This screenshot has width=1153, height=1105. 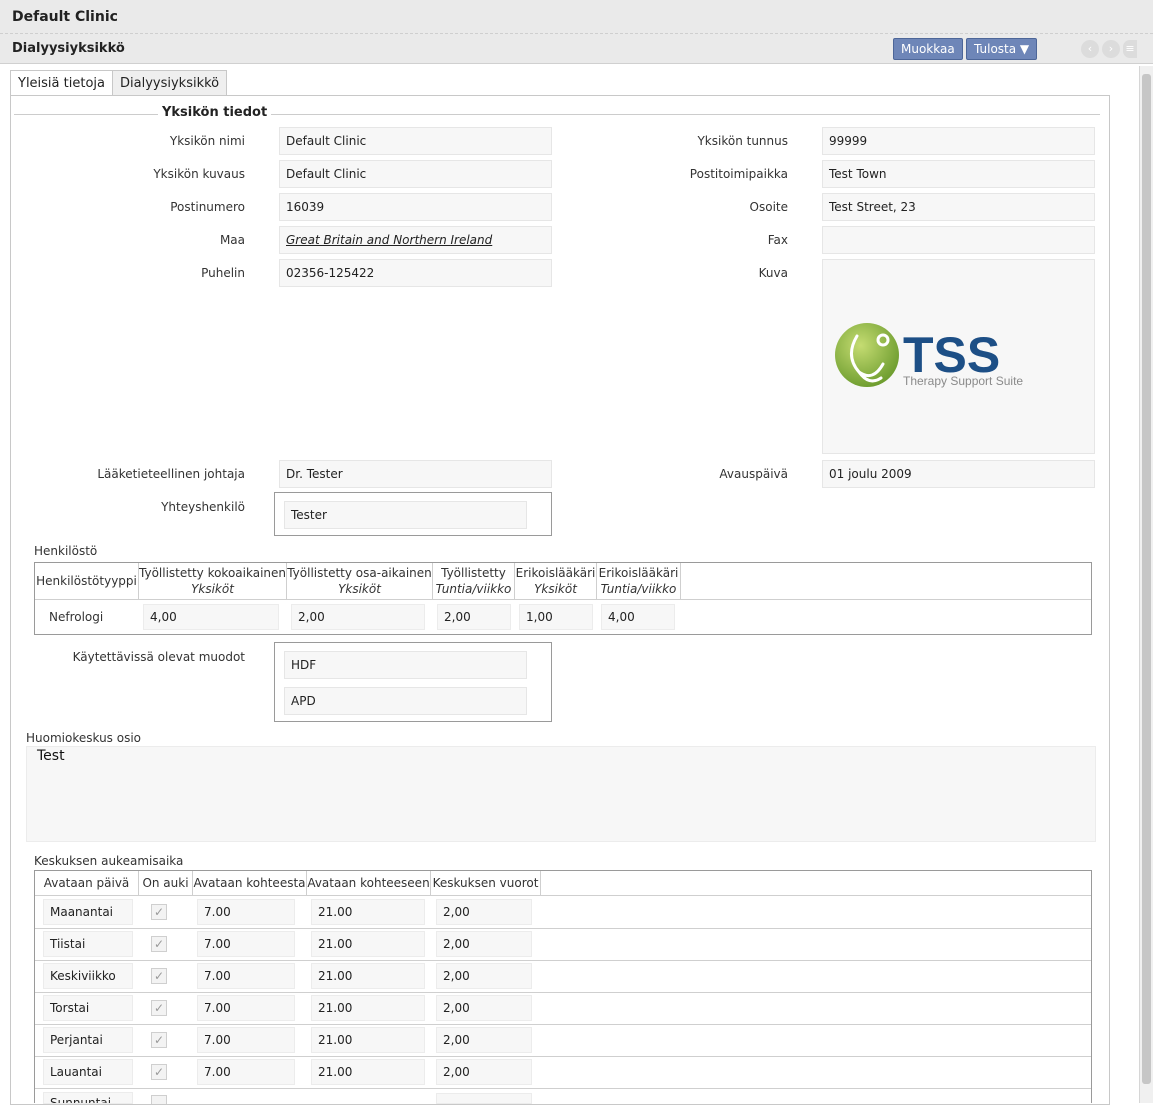 I want to click on edit-button: Muokkaa, so click(x=928, y=49).